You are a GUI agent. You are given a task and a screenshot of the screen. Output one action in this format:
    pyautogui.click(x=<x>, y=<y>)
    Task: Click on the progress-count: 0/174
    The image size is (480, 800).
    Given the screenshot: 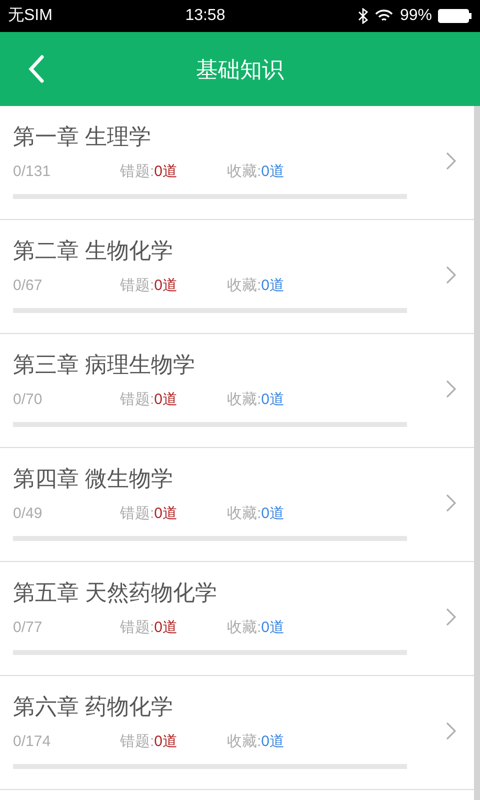 What is the action you would take?
    pyautogui.click(x=32, y=742)
    